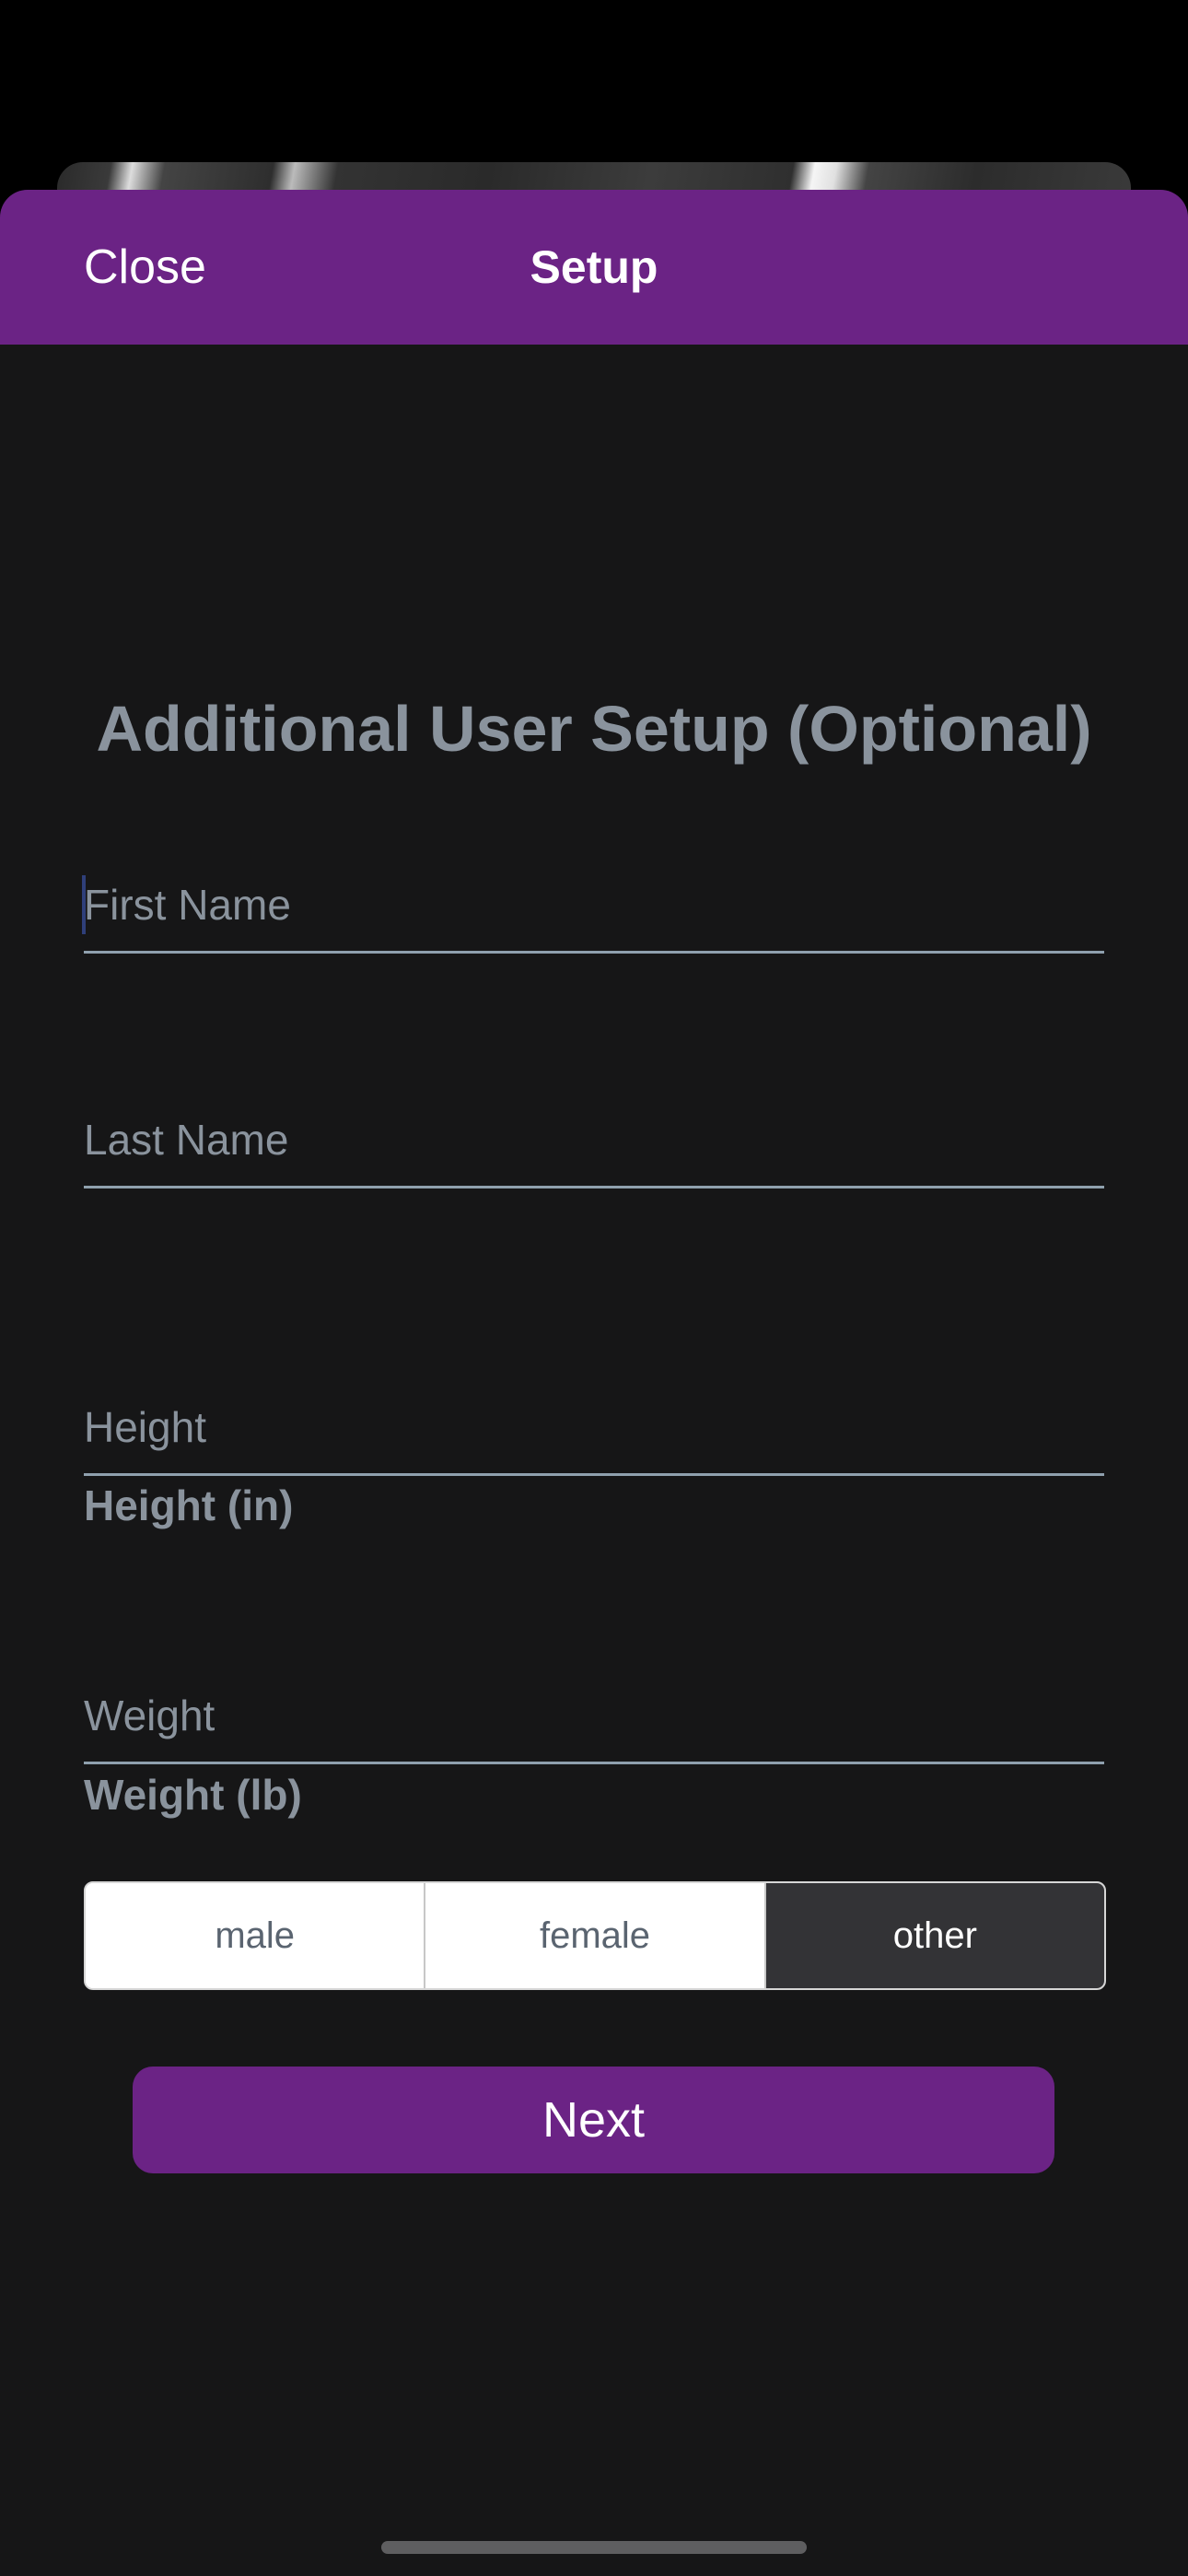 The image size is (1188, 2576). I want to click on height-input, so click(594, 1427).